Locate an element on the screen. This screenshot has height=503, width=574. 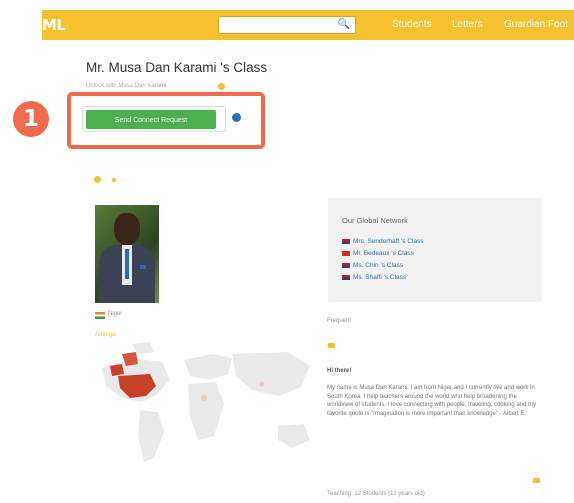
niger-flag-icon is located at coordinates (100, 315).